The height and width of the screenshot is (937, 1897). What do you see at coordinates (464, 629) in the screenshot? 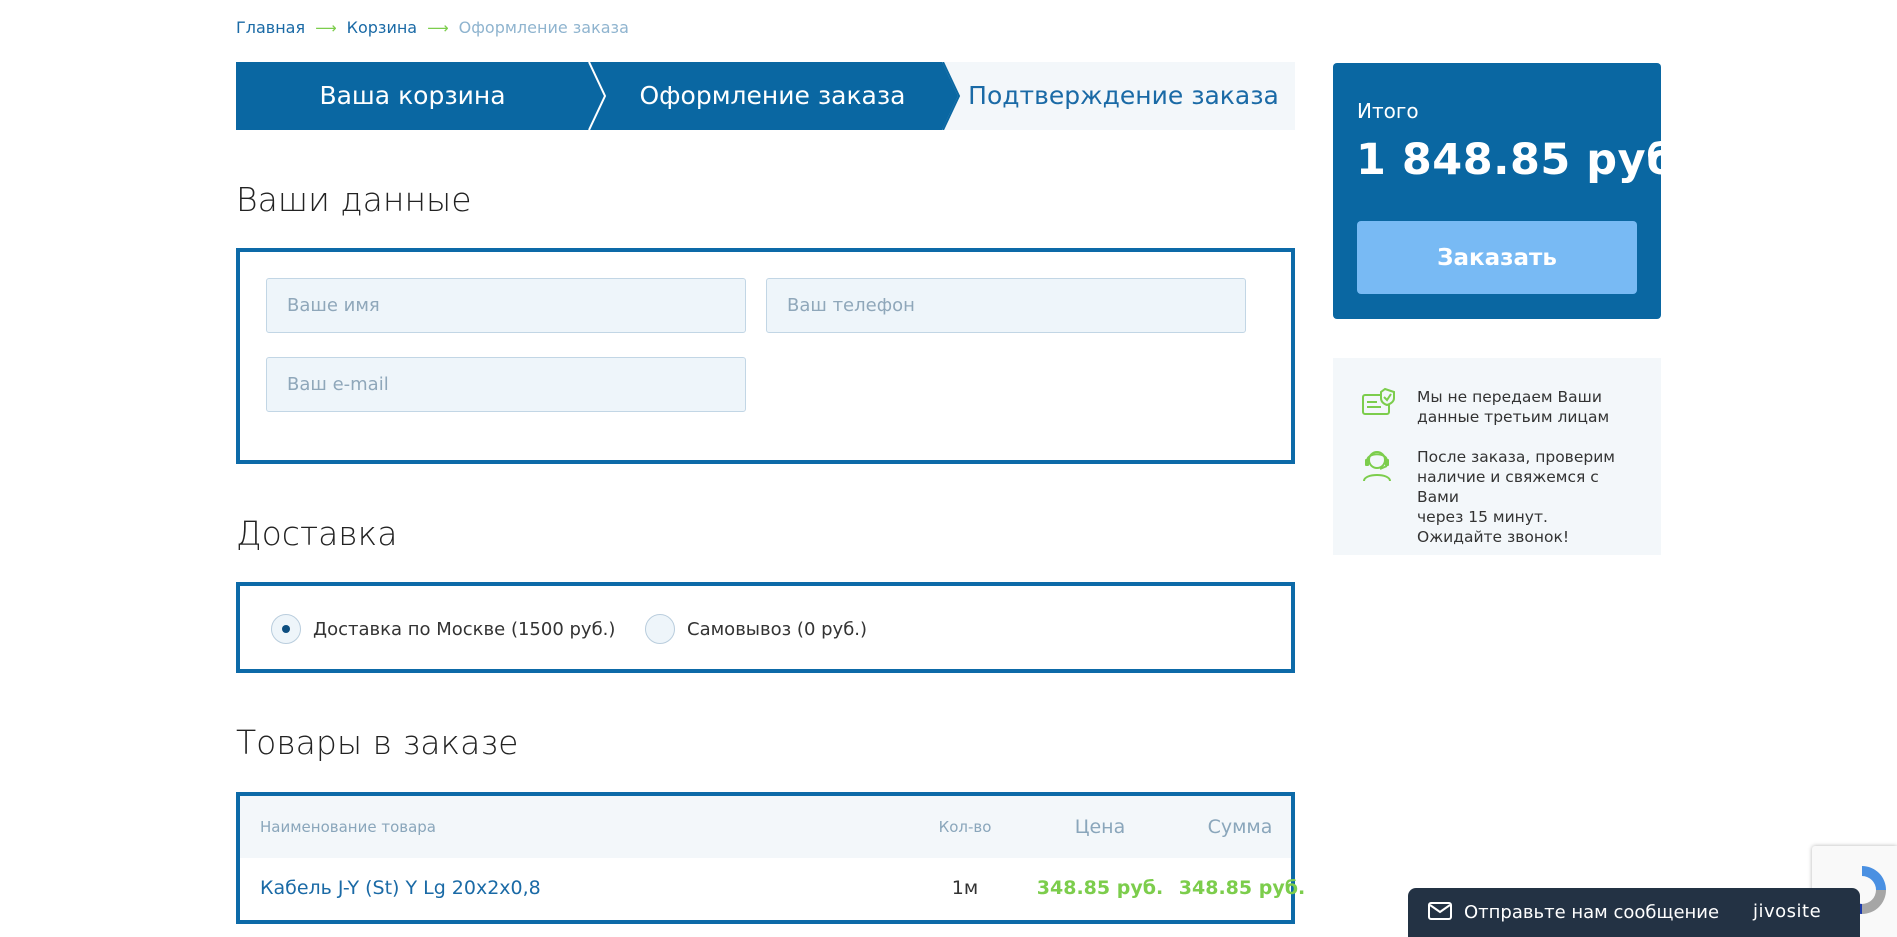
I see `delivery-option-label: Доставка по Москве (1500 руб.)` at bounding box center [464, 629].